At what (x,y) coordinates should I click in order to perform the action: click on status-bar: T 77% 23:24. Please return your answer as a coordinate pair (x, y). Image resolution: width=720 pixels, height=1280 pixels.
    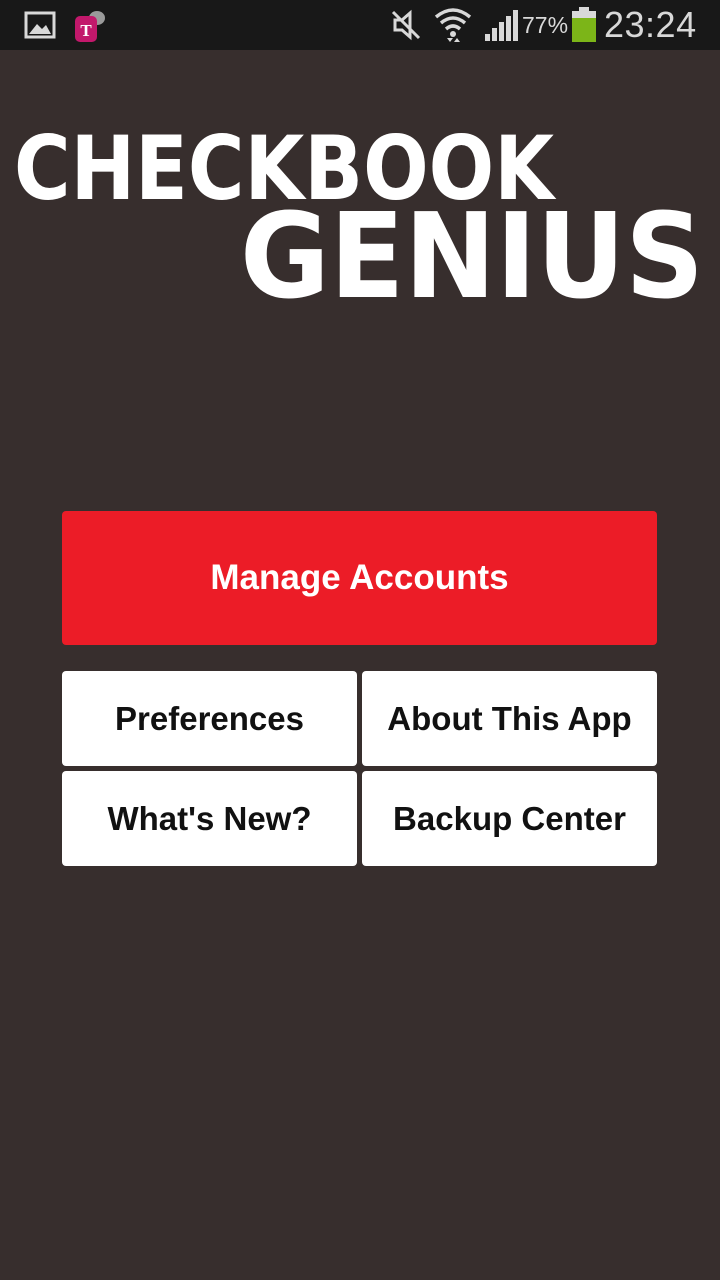
    Looking at the image, I should click on (360, 25).